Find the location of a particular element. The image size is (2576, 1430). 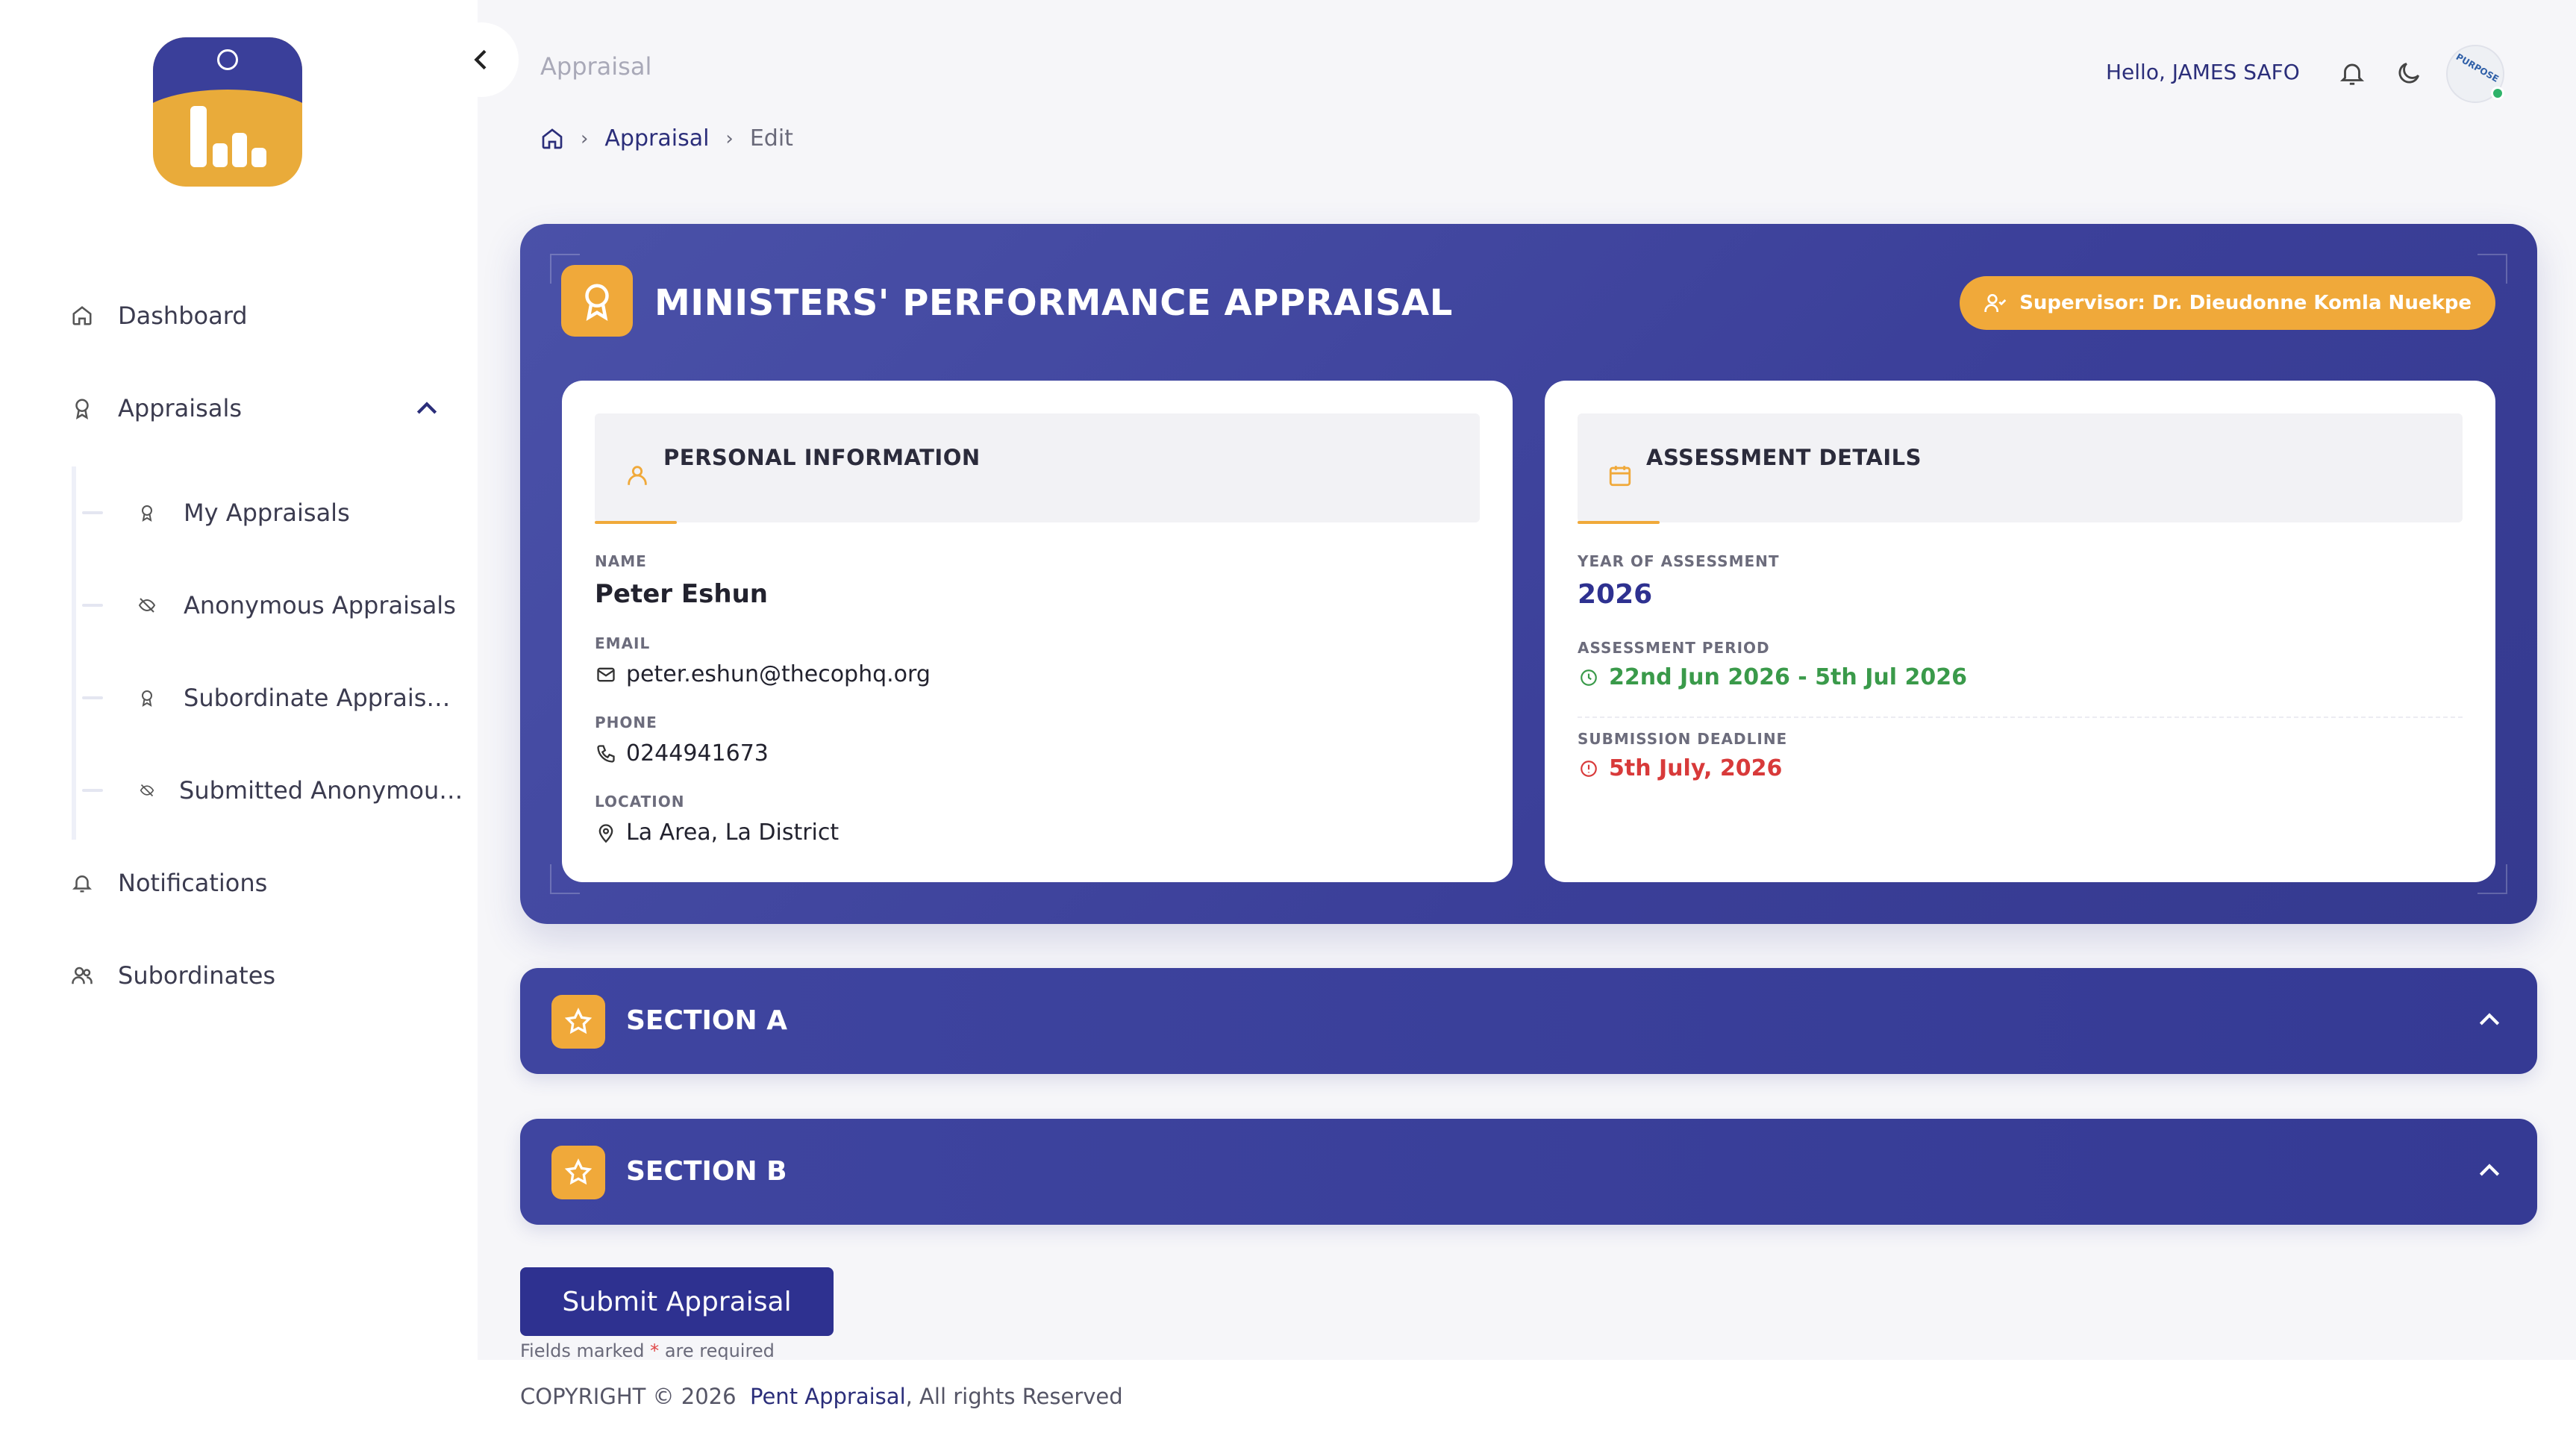

clock-icon is located at coordinates (1589, 678).